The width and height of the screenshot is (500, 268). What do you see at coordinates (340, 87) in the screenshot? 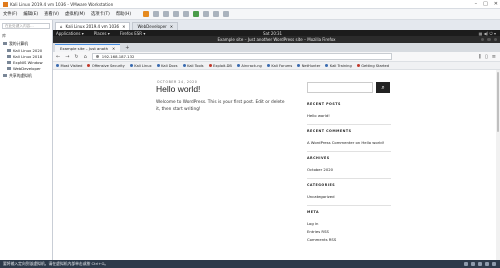
I see `search-input` at bounding box center [340, 87].